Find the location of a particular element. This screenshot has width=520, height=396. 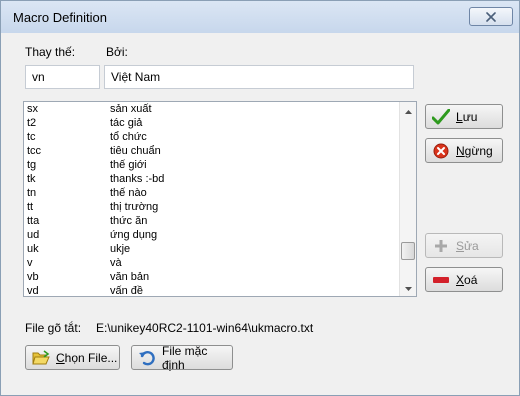

table-row: sx sản xuất is located at coordinates (212, 109).